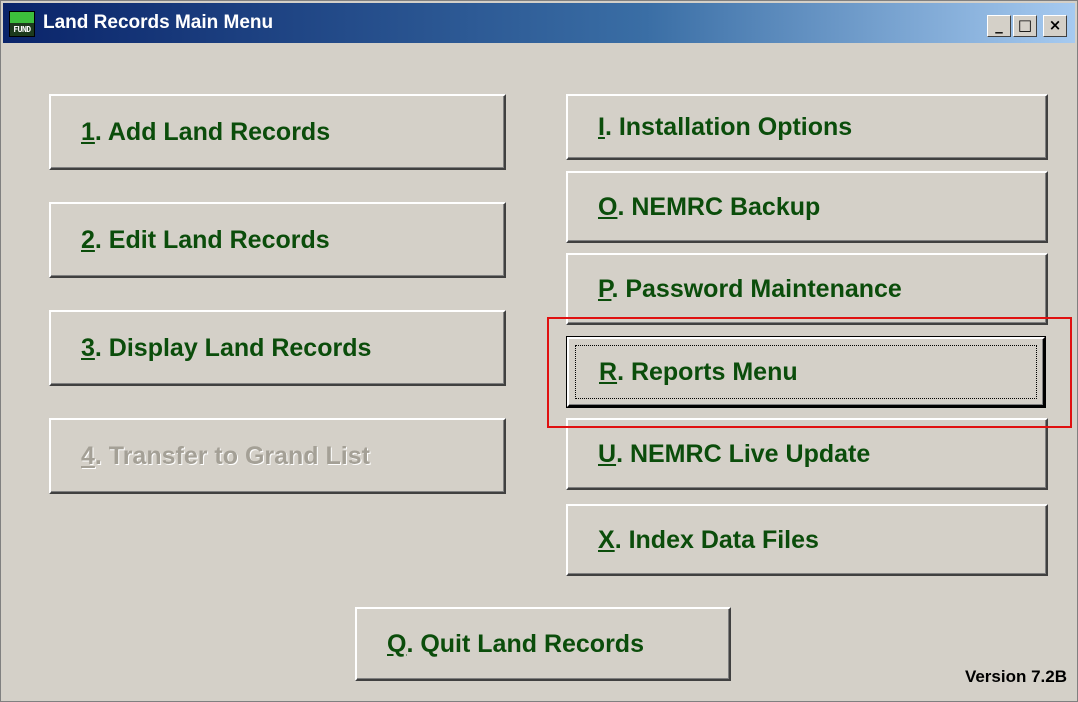 This screenshot has height=702, width=1078. Describe the element at coordinates (606, 539) in the screenshot. I see `hotkey-x: X` at that location.